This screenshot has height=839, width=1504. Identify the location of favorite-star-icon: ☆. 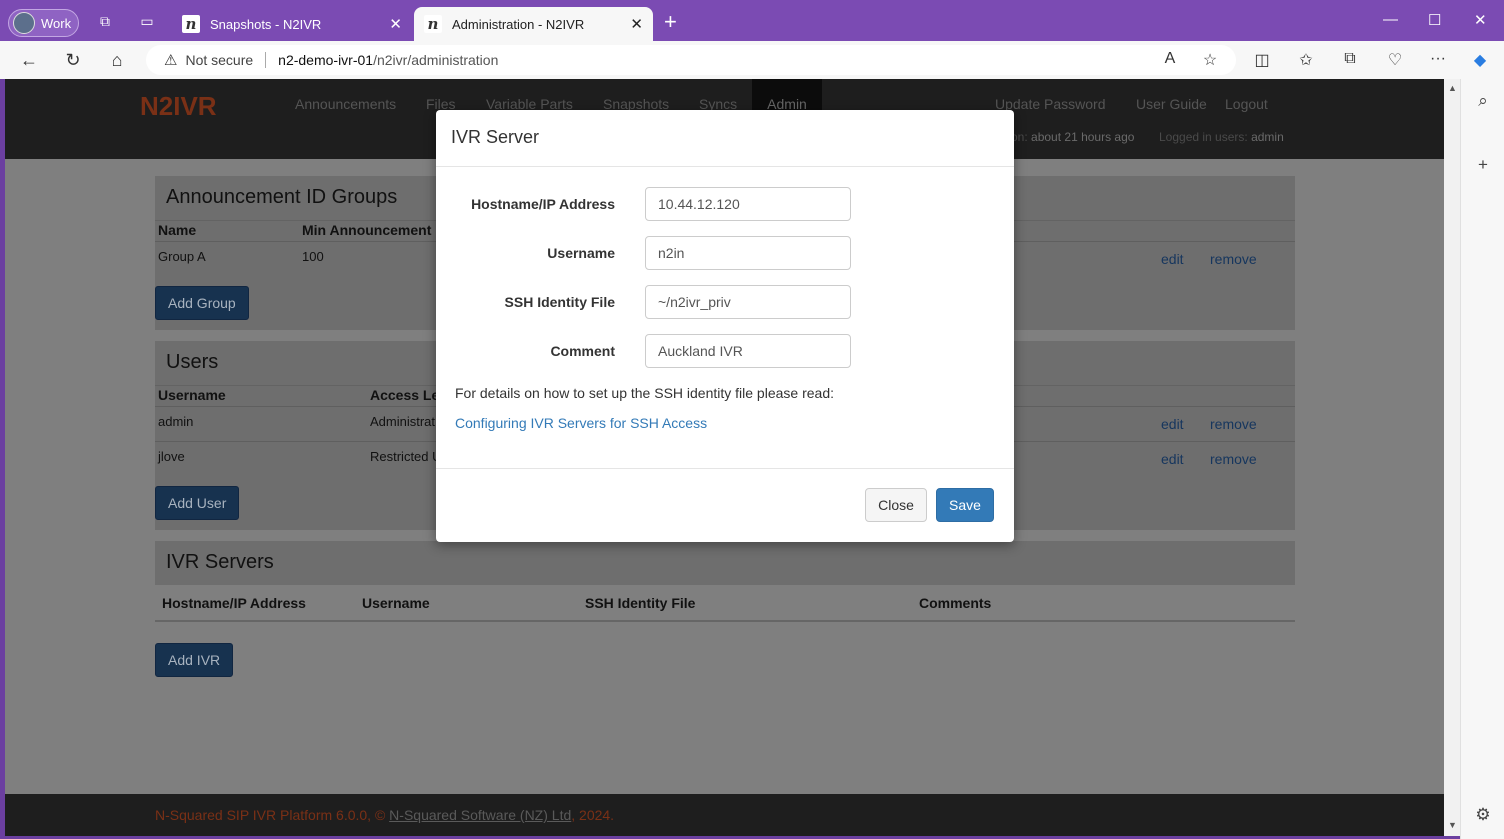
(1210, 60).